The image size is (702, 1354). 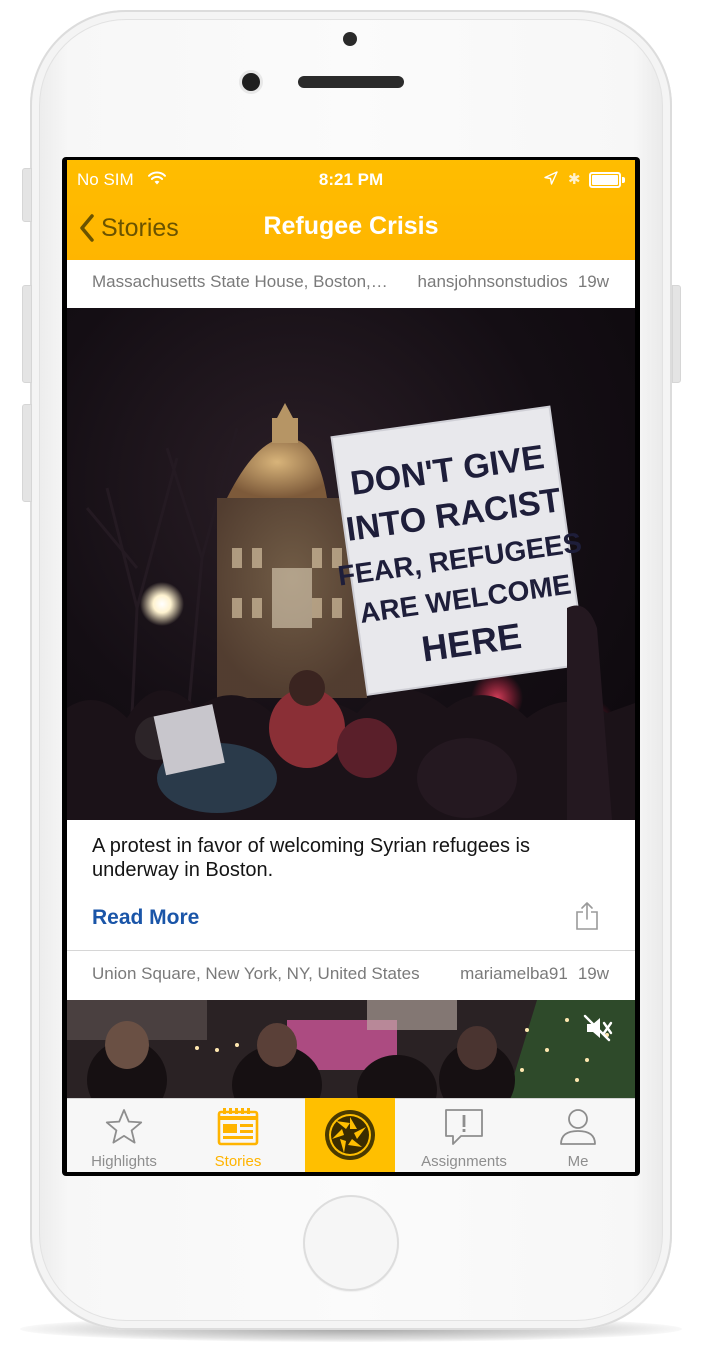 I want to click on page-title: Refugee Crisis, so click(x=351, y=226).